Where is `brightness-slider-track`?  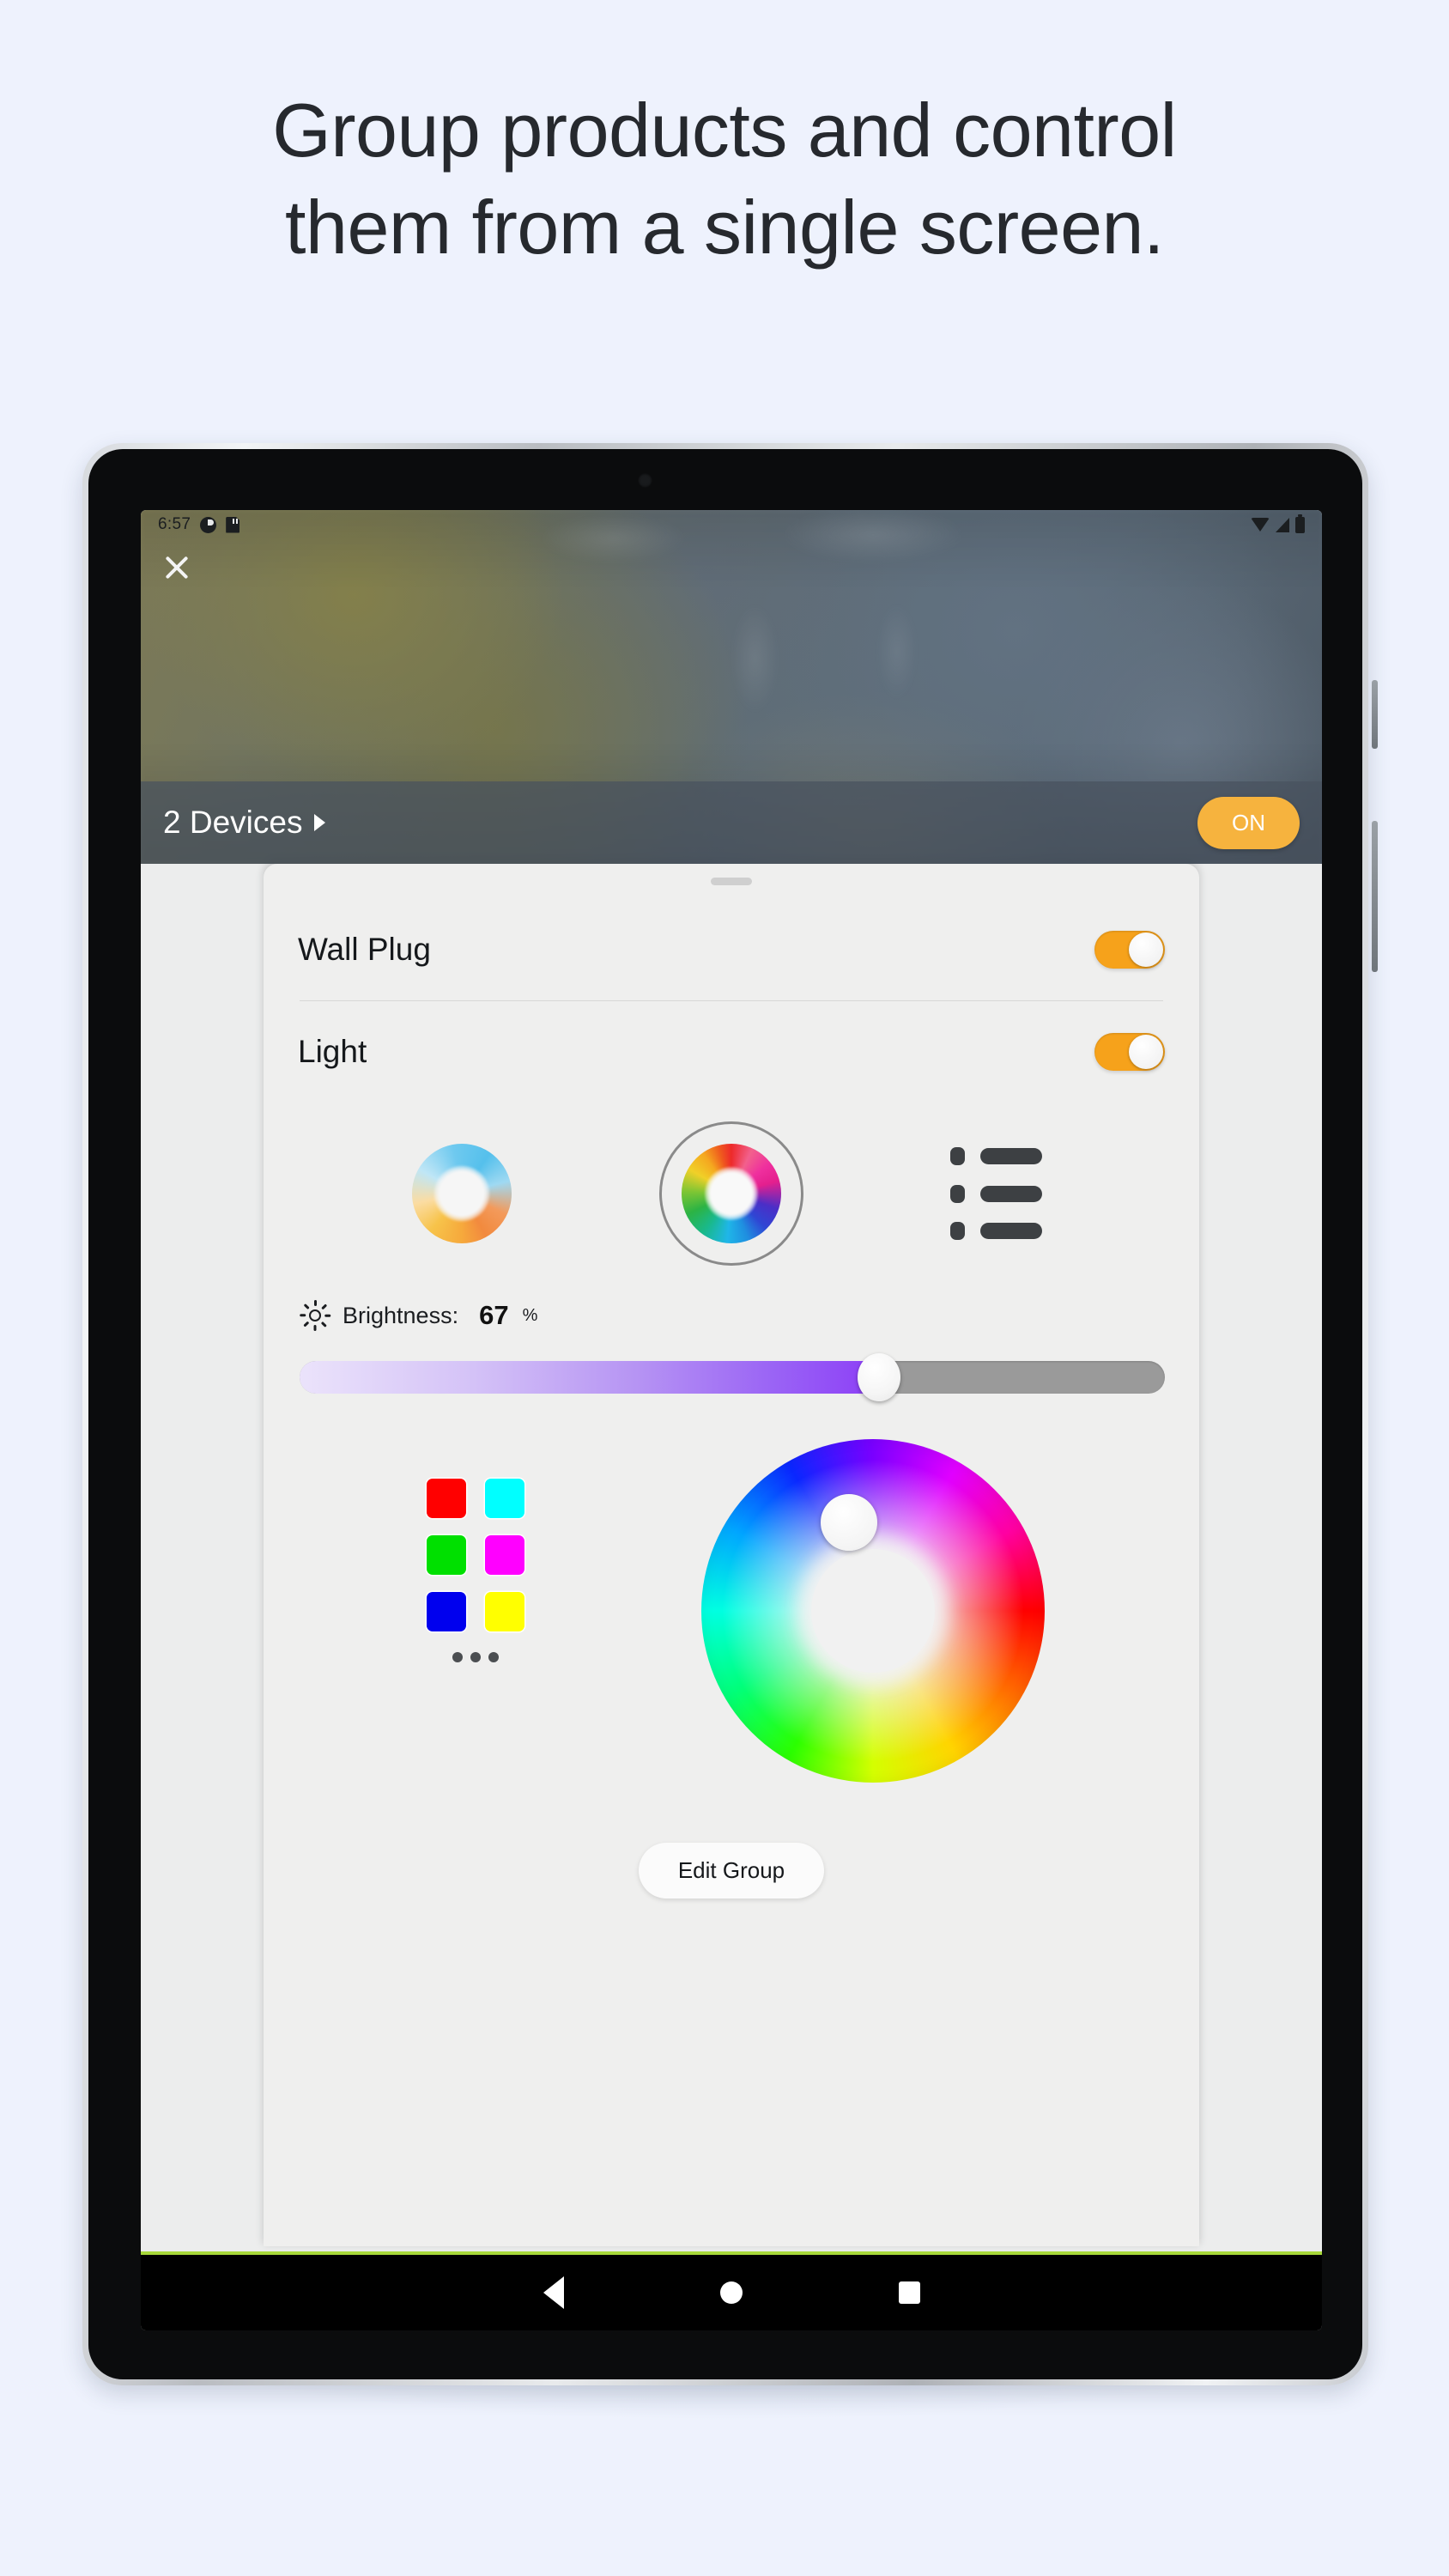
brightness-slider-track is located at coordinates (732, 1378).